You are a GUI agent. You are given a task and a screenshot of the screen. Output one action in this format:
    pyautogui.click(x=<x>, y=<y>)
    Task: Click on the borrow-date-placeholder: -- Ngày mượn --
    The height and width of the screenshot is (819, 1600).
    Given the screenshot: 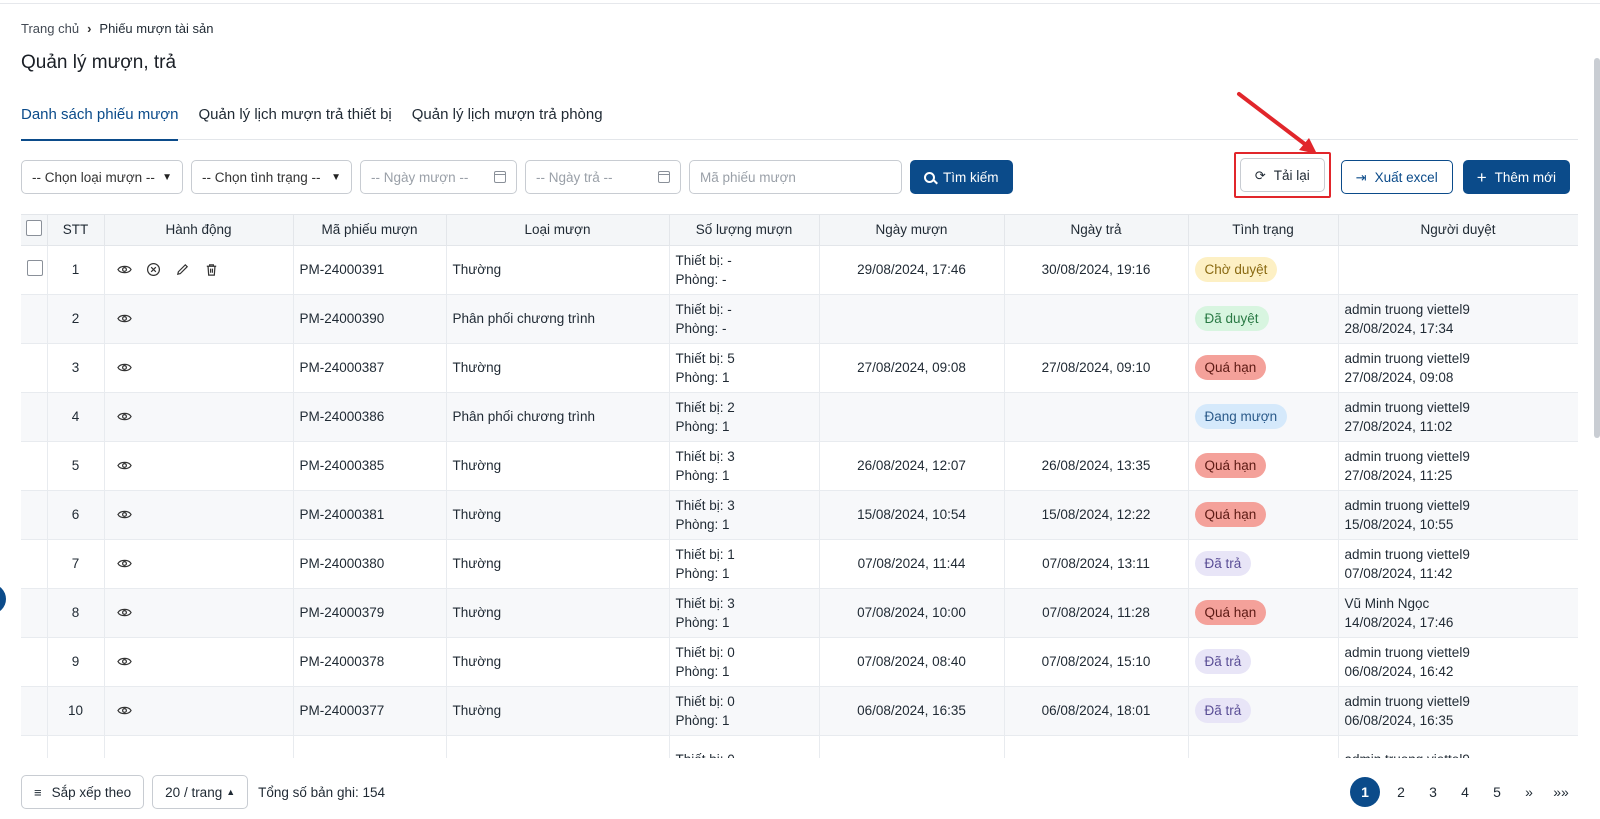 What is the action you would take?
    pyautogui.click(x=420, y=177)
    